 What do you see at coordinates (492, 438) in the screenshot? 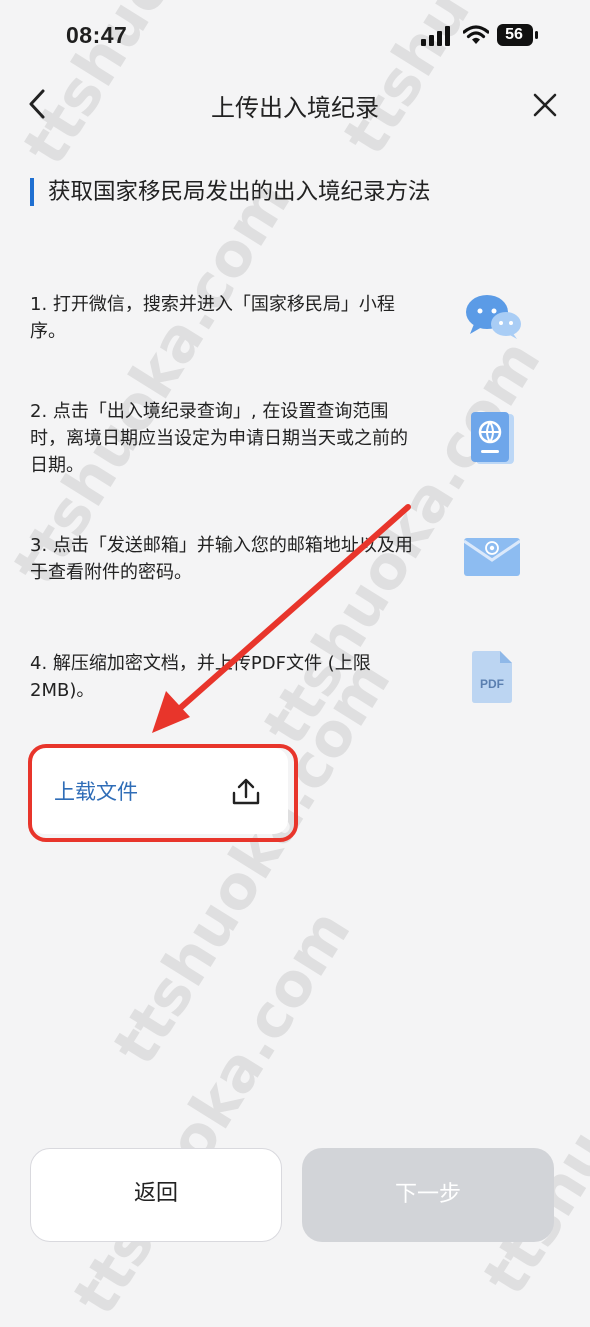
I see `passport-icon` at bounding box center [492, 438].